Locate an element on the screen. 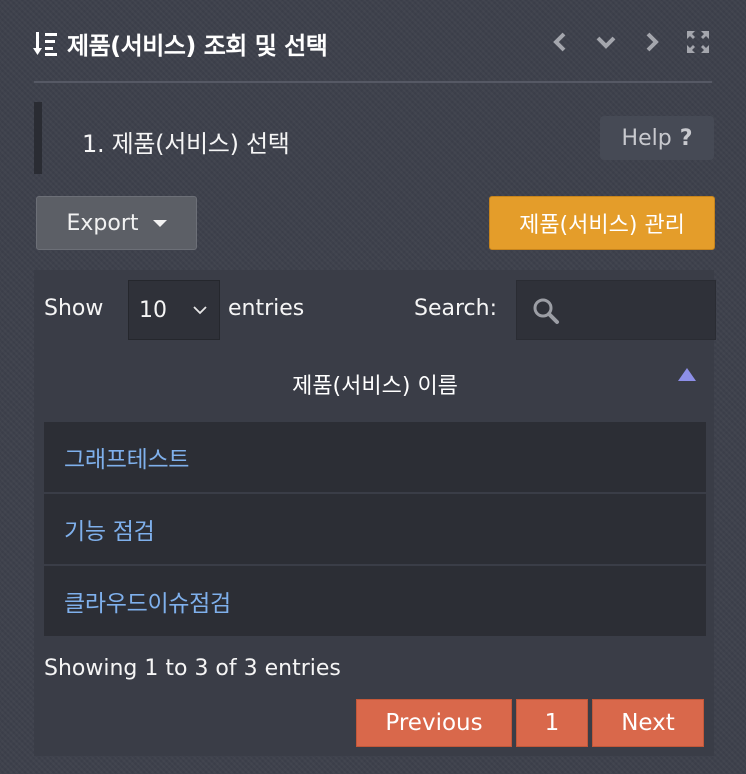 The height and width of the screenshot is (774, 746). page-length-value: 10 is located at coordinates (153, 310).